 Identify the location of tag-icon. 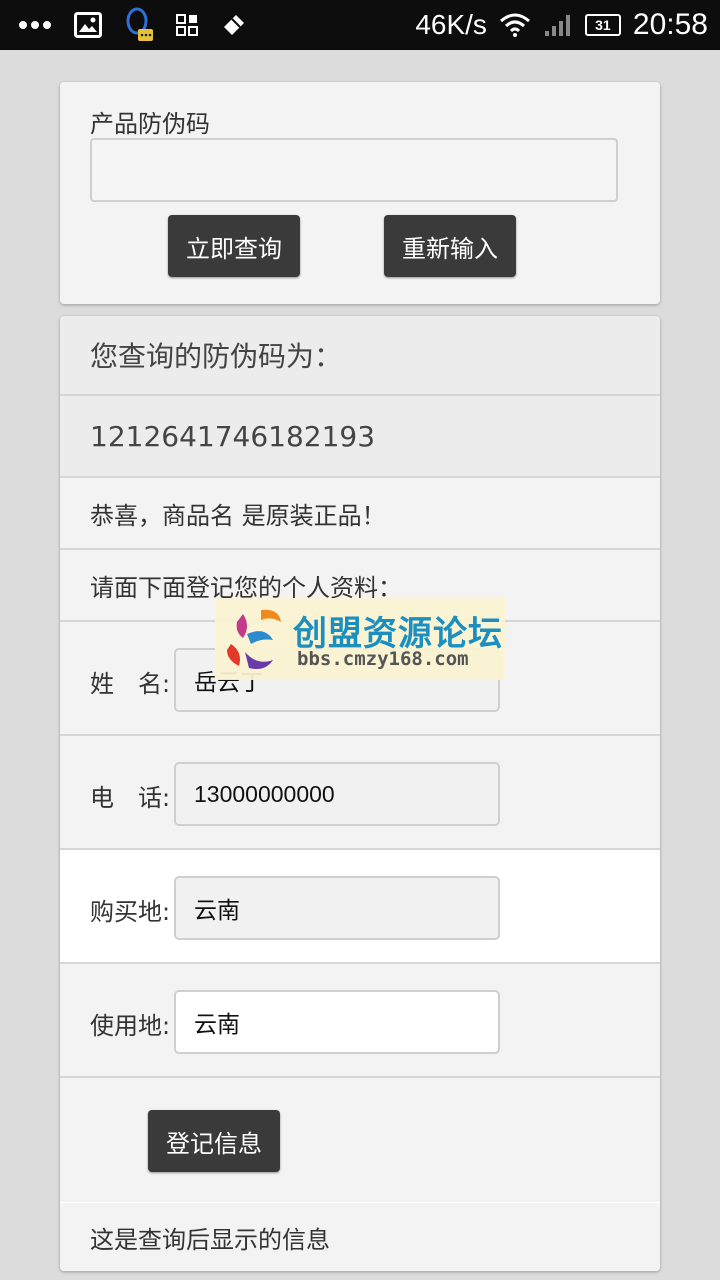
(234, 25).